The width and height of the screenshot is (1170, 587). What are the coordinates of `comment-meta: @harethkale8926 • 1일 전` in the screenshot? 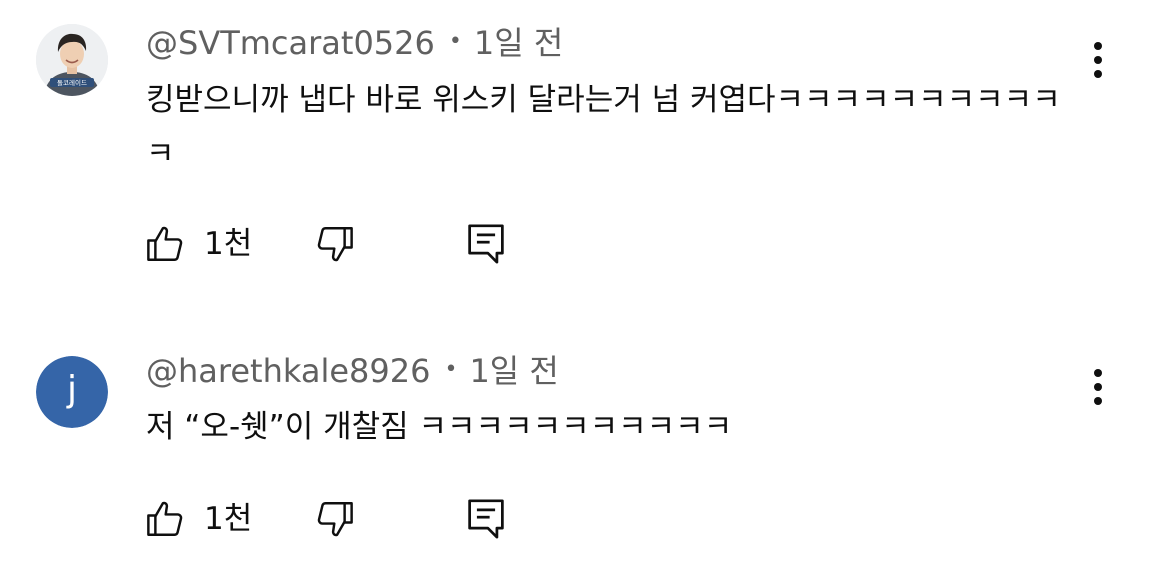 It's located at (352, 371).